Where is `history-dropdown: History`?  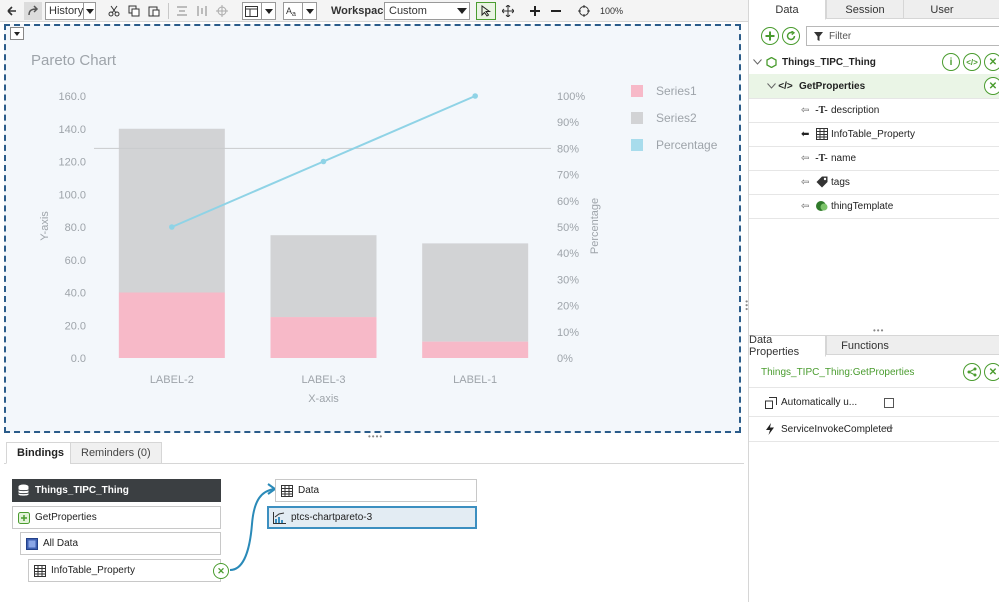
history-dropdown: History is located at coordinates (70, 11).